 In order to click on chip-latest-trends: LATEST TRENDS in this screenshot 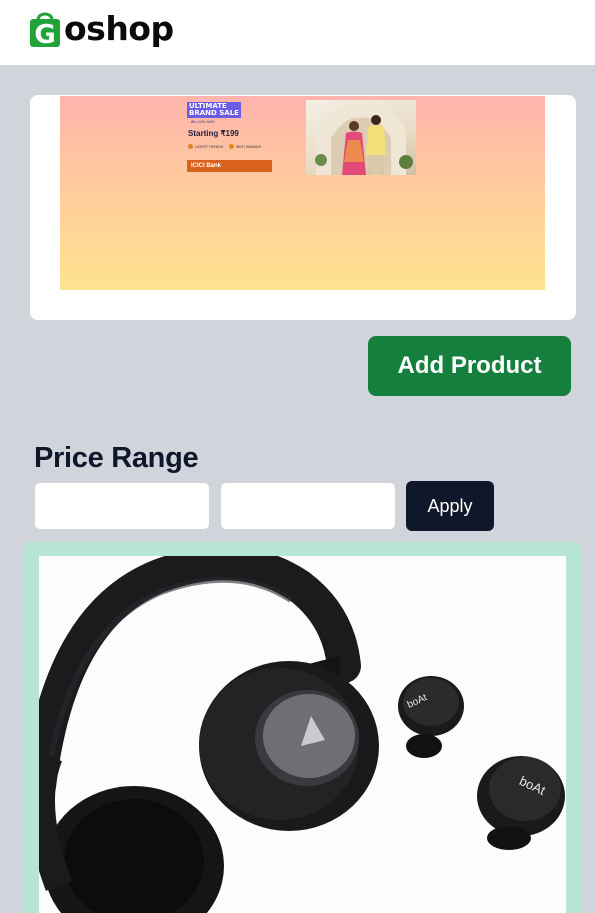, I will do `click(205, 146)`.